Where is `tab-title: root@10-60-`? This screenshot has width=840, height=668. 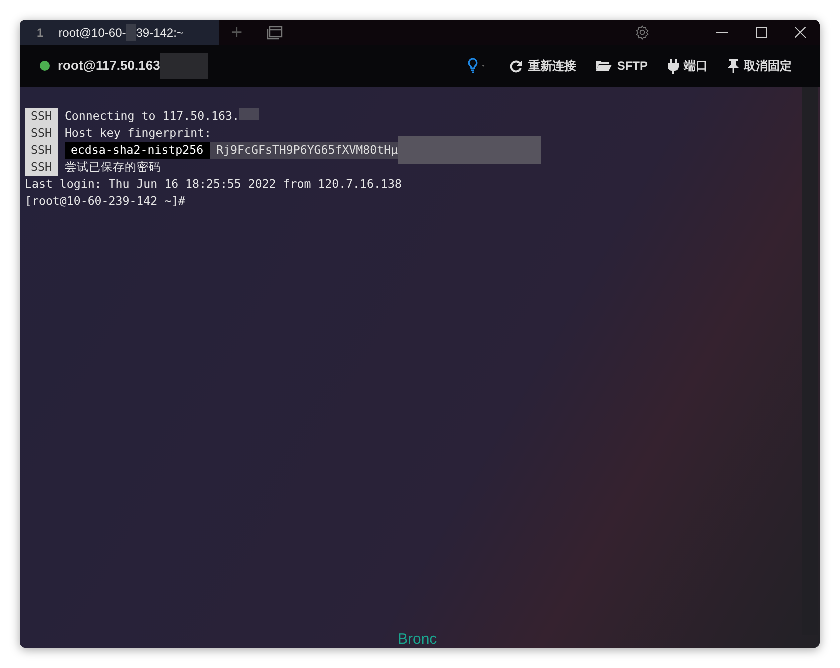 tab-title: root@10-60- is located at coordinates (92, 33).